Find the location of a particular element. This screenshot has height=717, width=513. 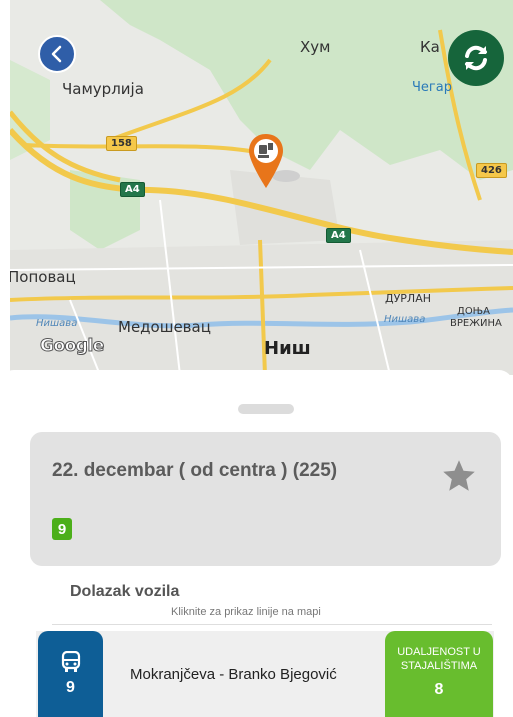

refresh-icon is located at coordinates (476, 58).